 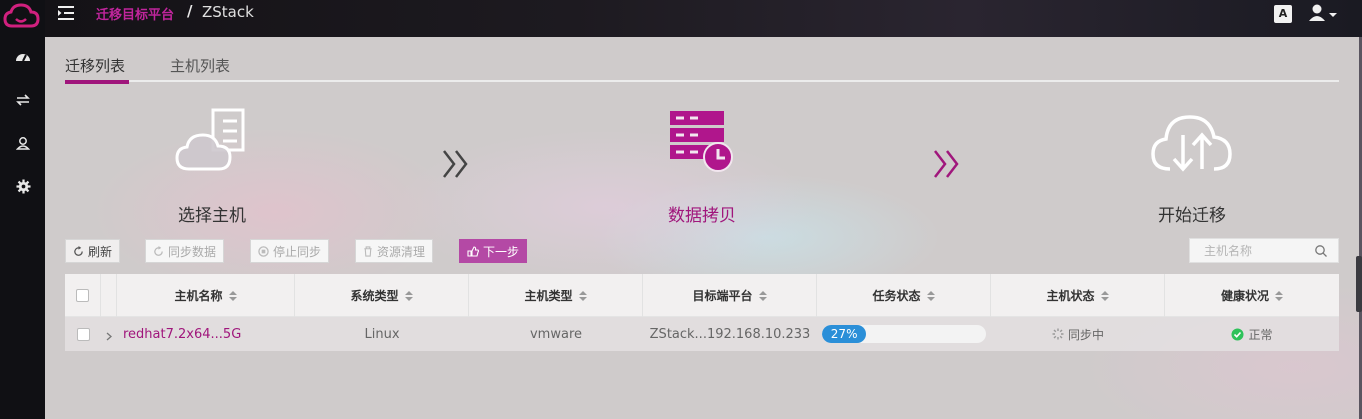 I want to click on host-status-value: 同步中, so click(x=1085, y=334).